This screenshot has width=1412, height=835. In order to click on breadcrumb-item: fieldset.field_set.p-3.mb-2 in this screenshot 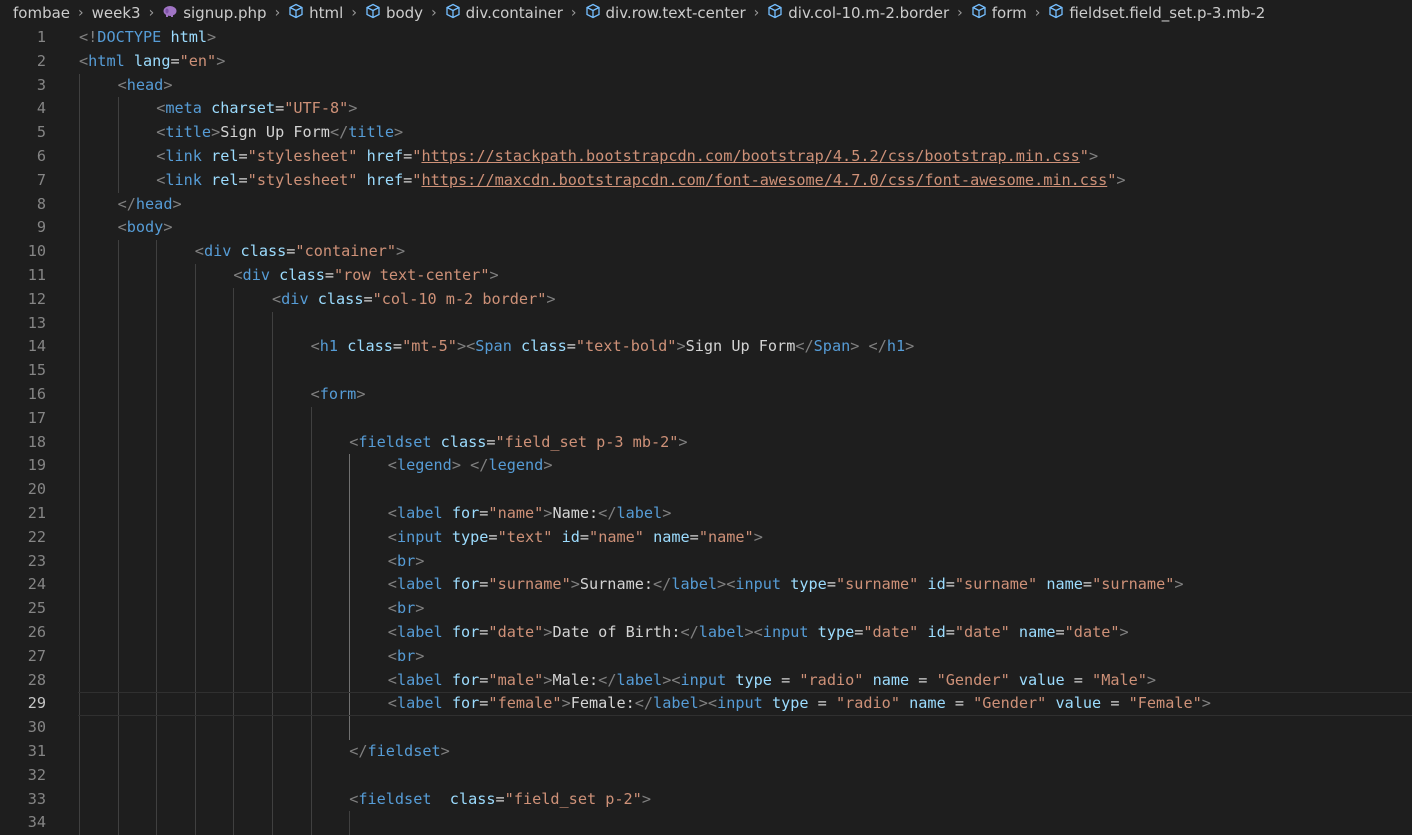, I will do `click(1156, 13)`.